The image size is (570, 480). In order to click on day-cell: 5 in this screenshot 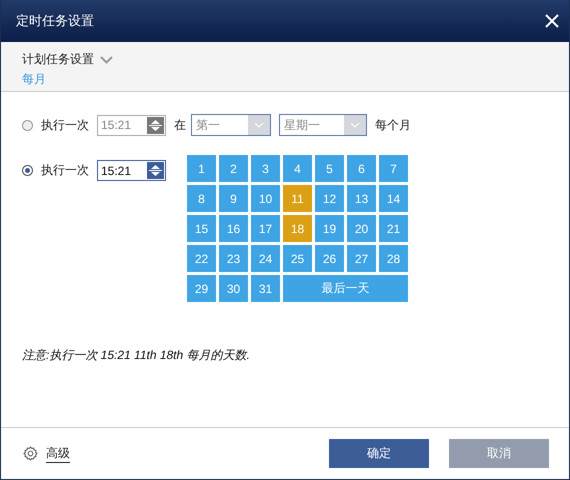, I will do `click(329, 168)`.